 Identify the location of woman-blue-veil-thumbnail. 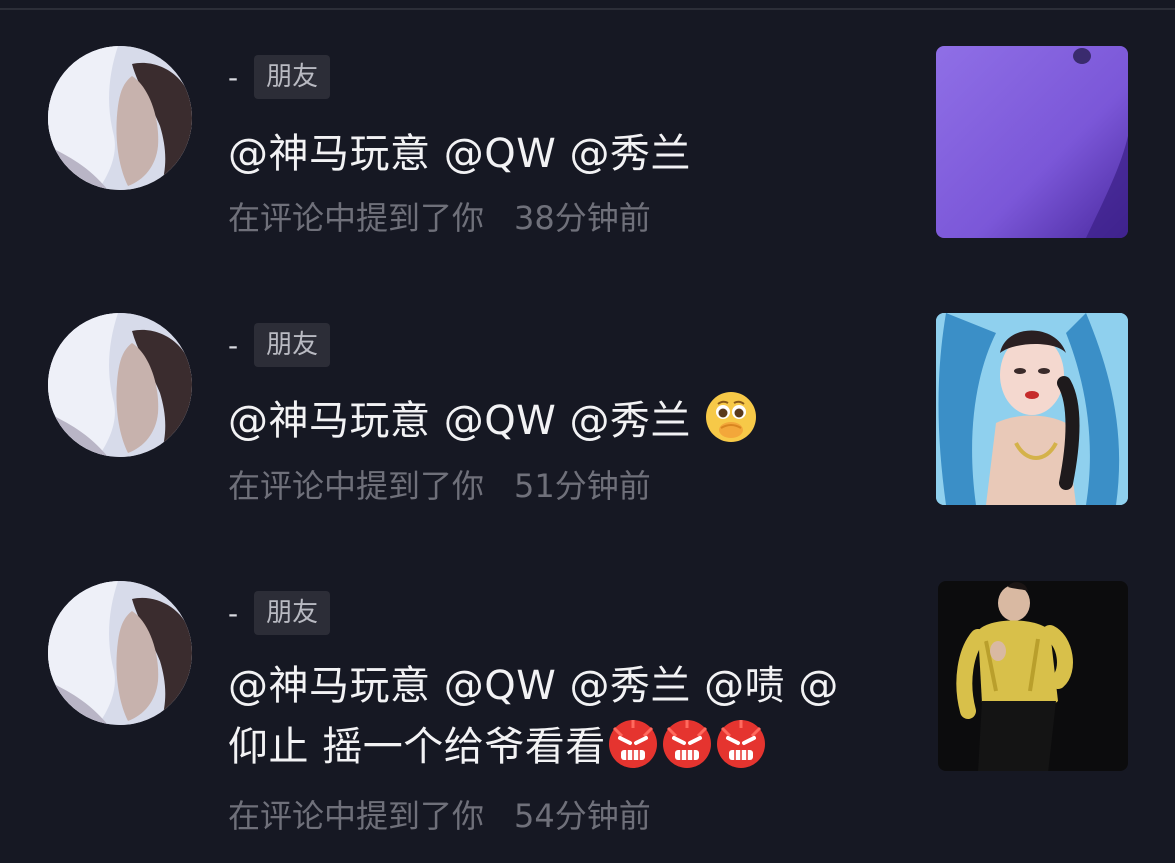
(1032, 409).